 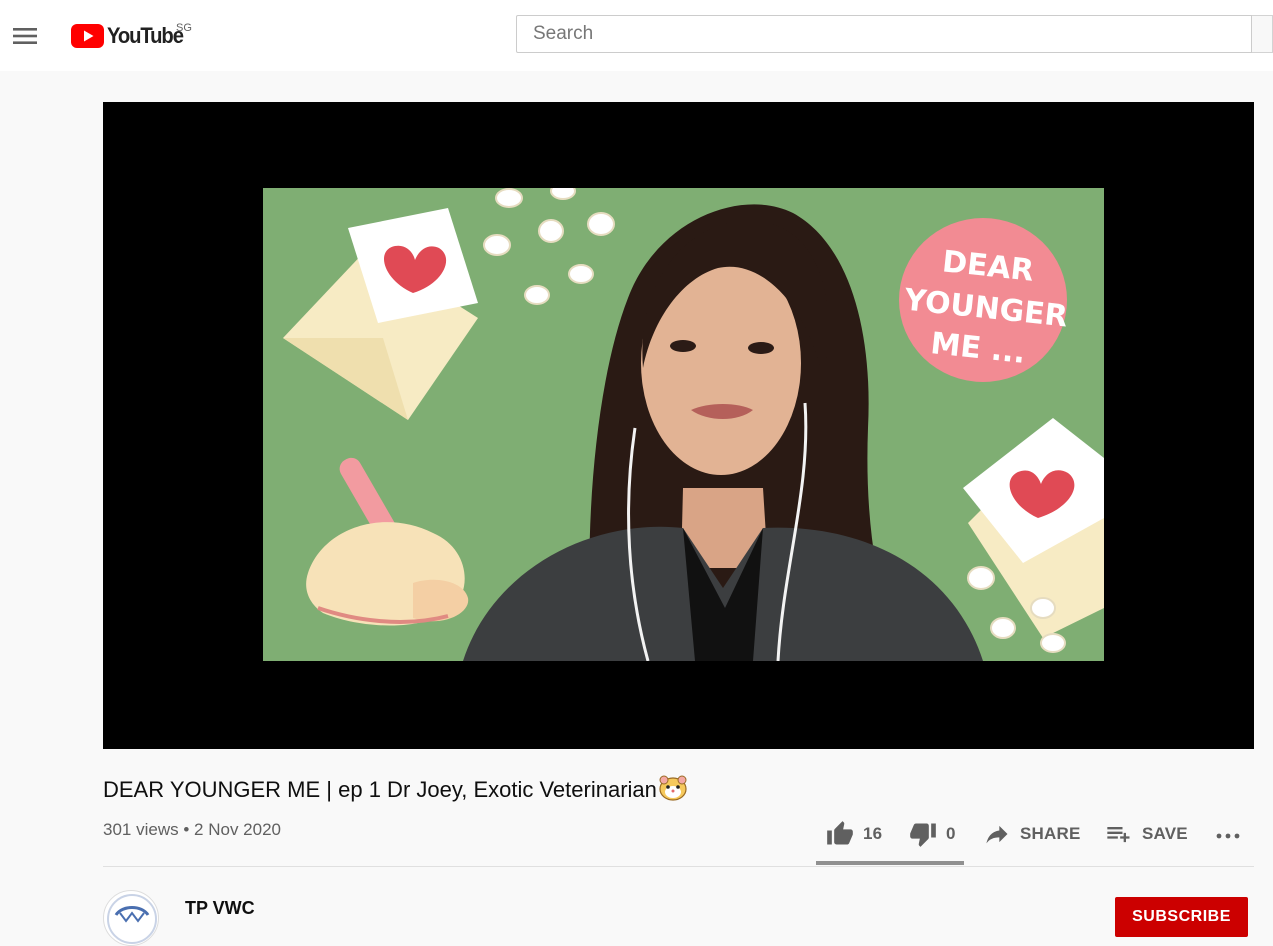 I want to click on youtube-wordmark: YouTube, so click(x=145, y=35).